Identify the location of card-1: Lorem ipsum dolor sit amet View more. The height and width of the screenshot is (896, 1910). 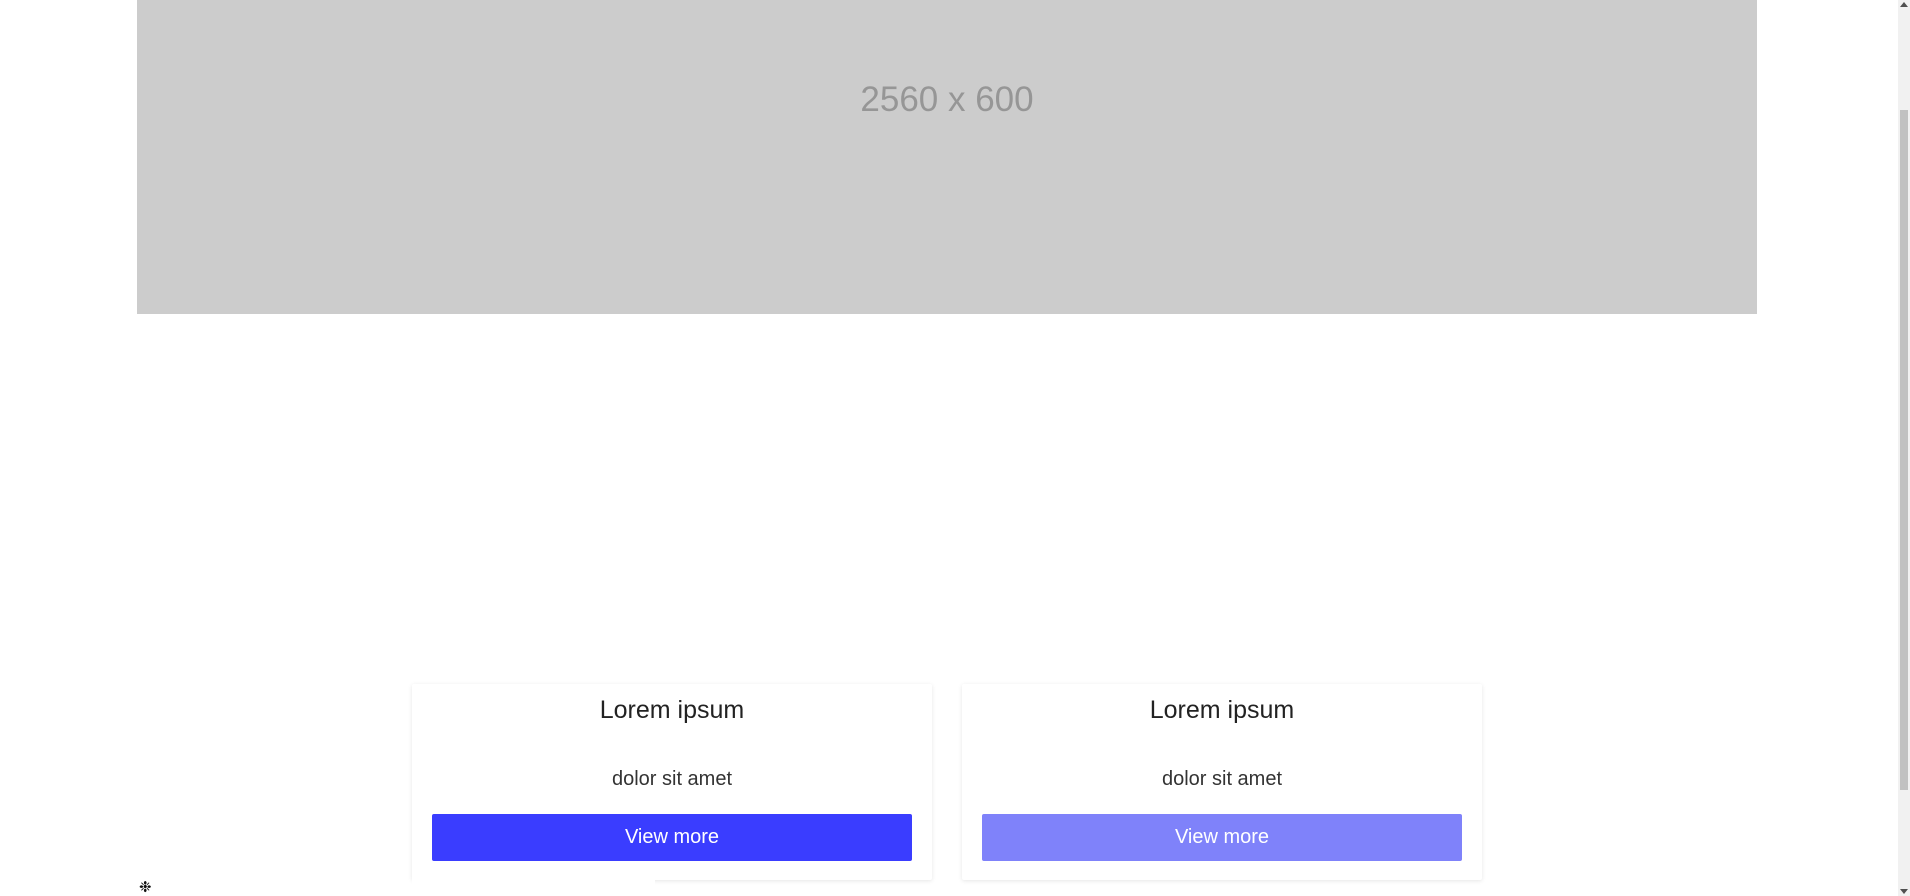
(672, 782).